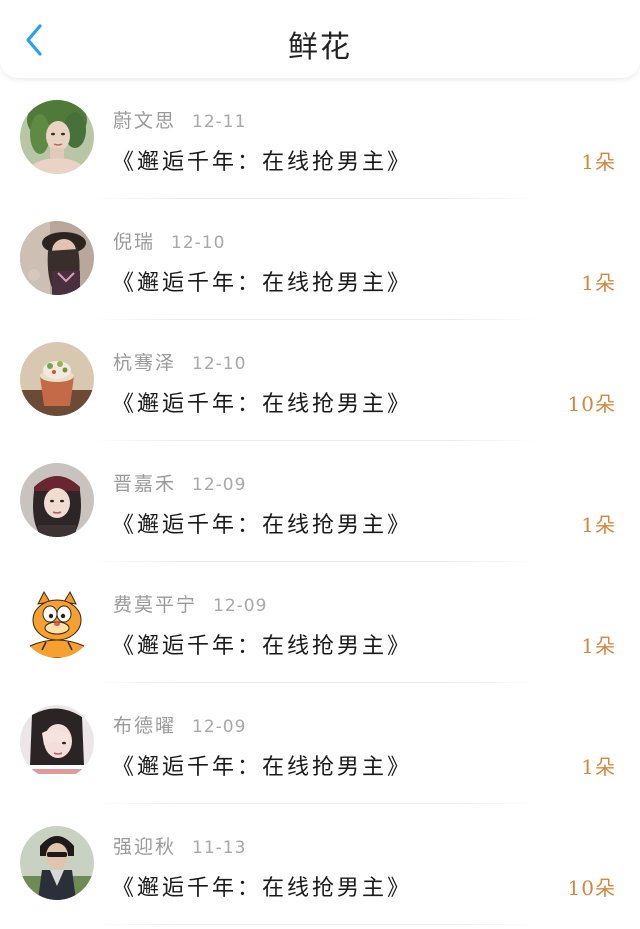  Describe the element at coordinates (219, 848) in the screenshot. I see `gift-date: 11-13` at that location.